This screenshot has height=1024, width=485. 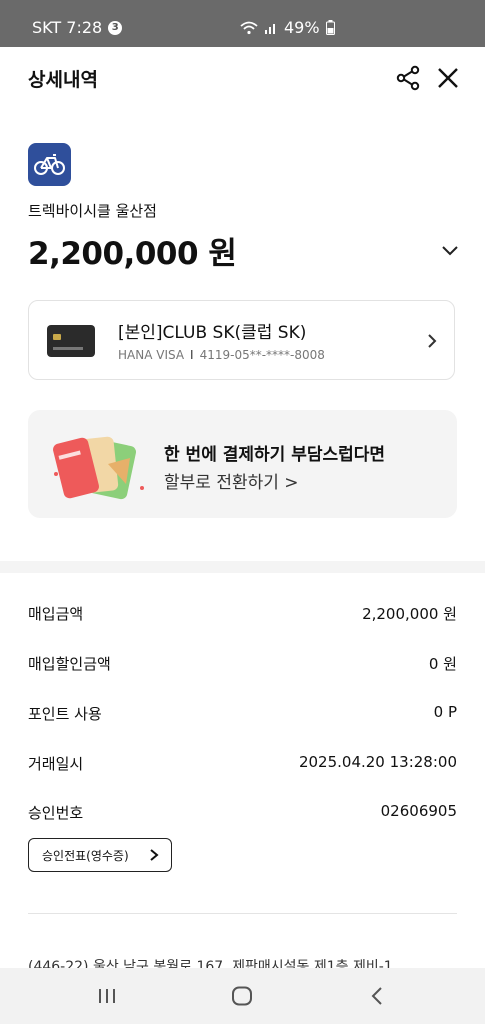 I want to click on battery-icon, so click(x=330, y=27).